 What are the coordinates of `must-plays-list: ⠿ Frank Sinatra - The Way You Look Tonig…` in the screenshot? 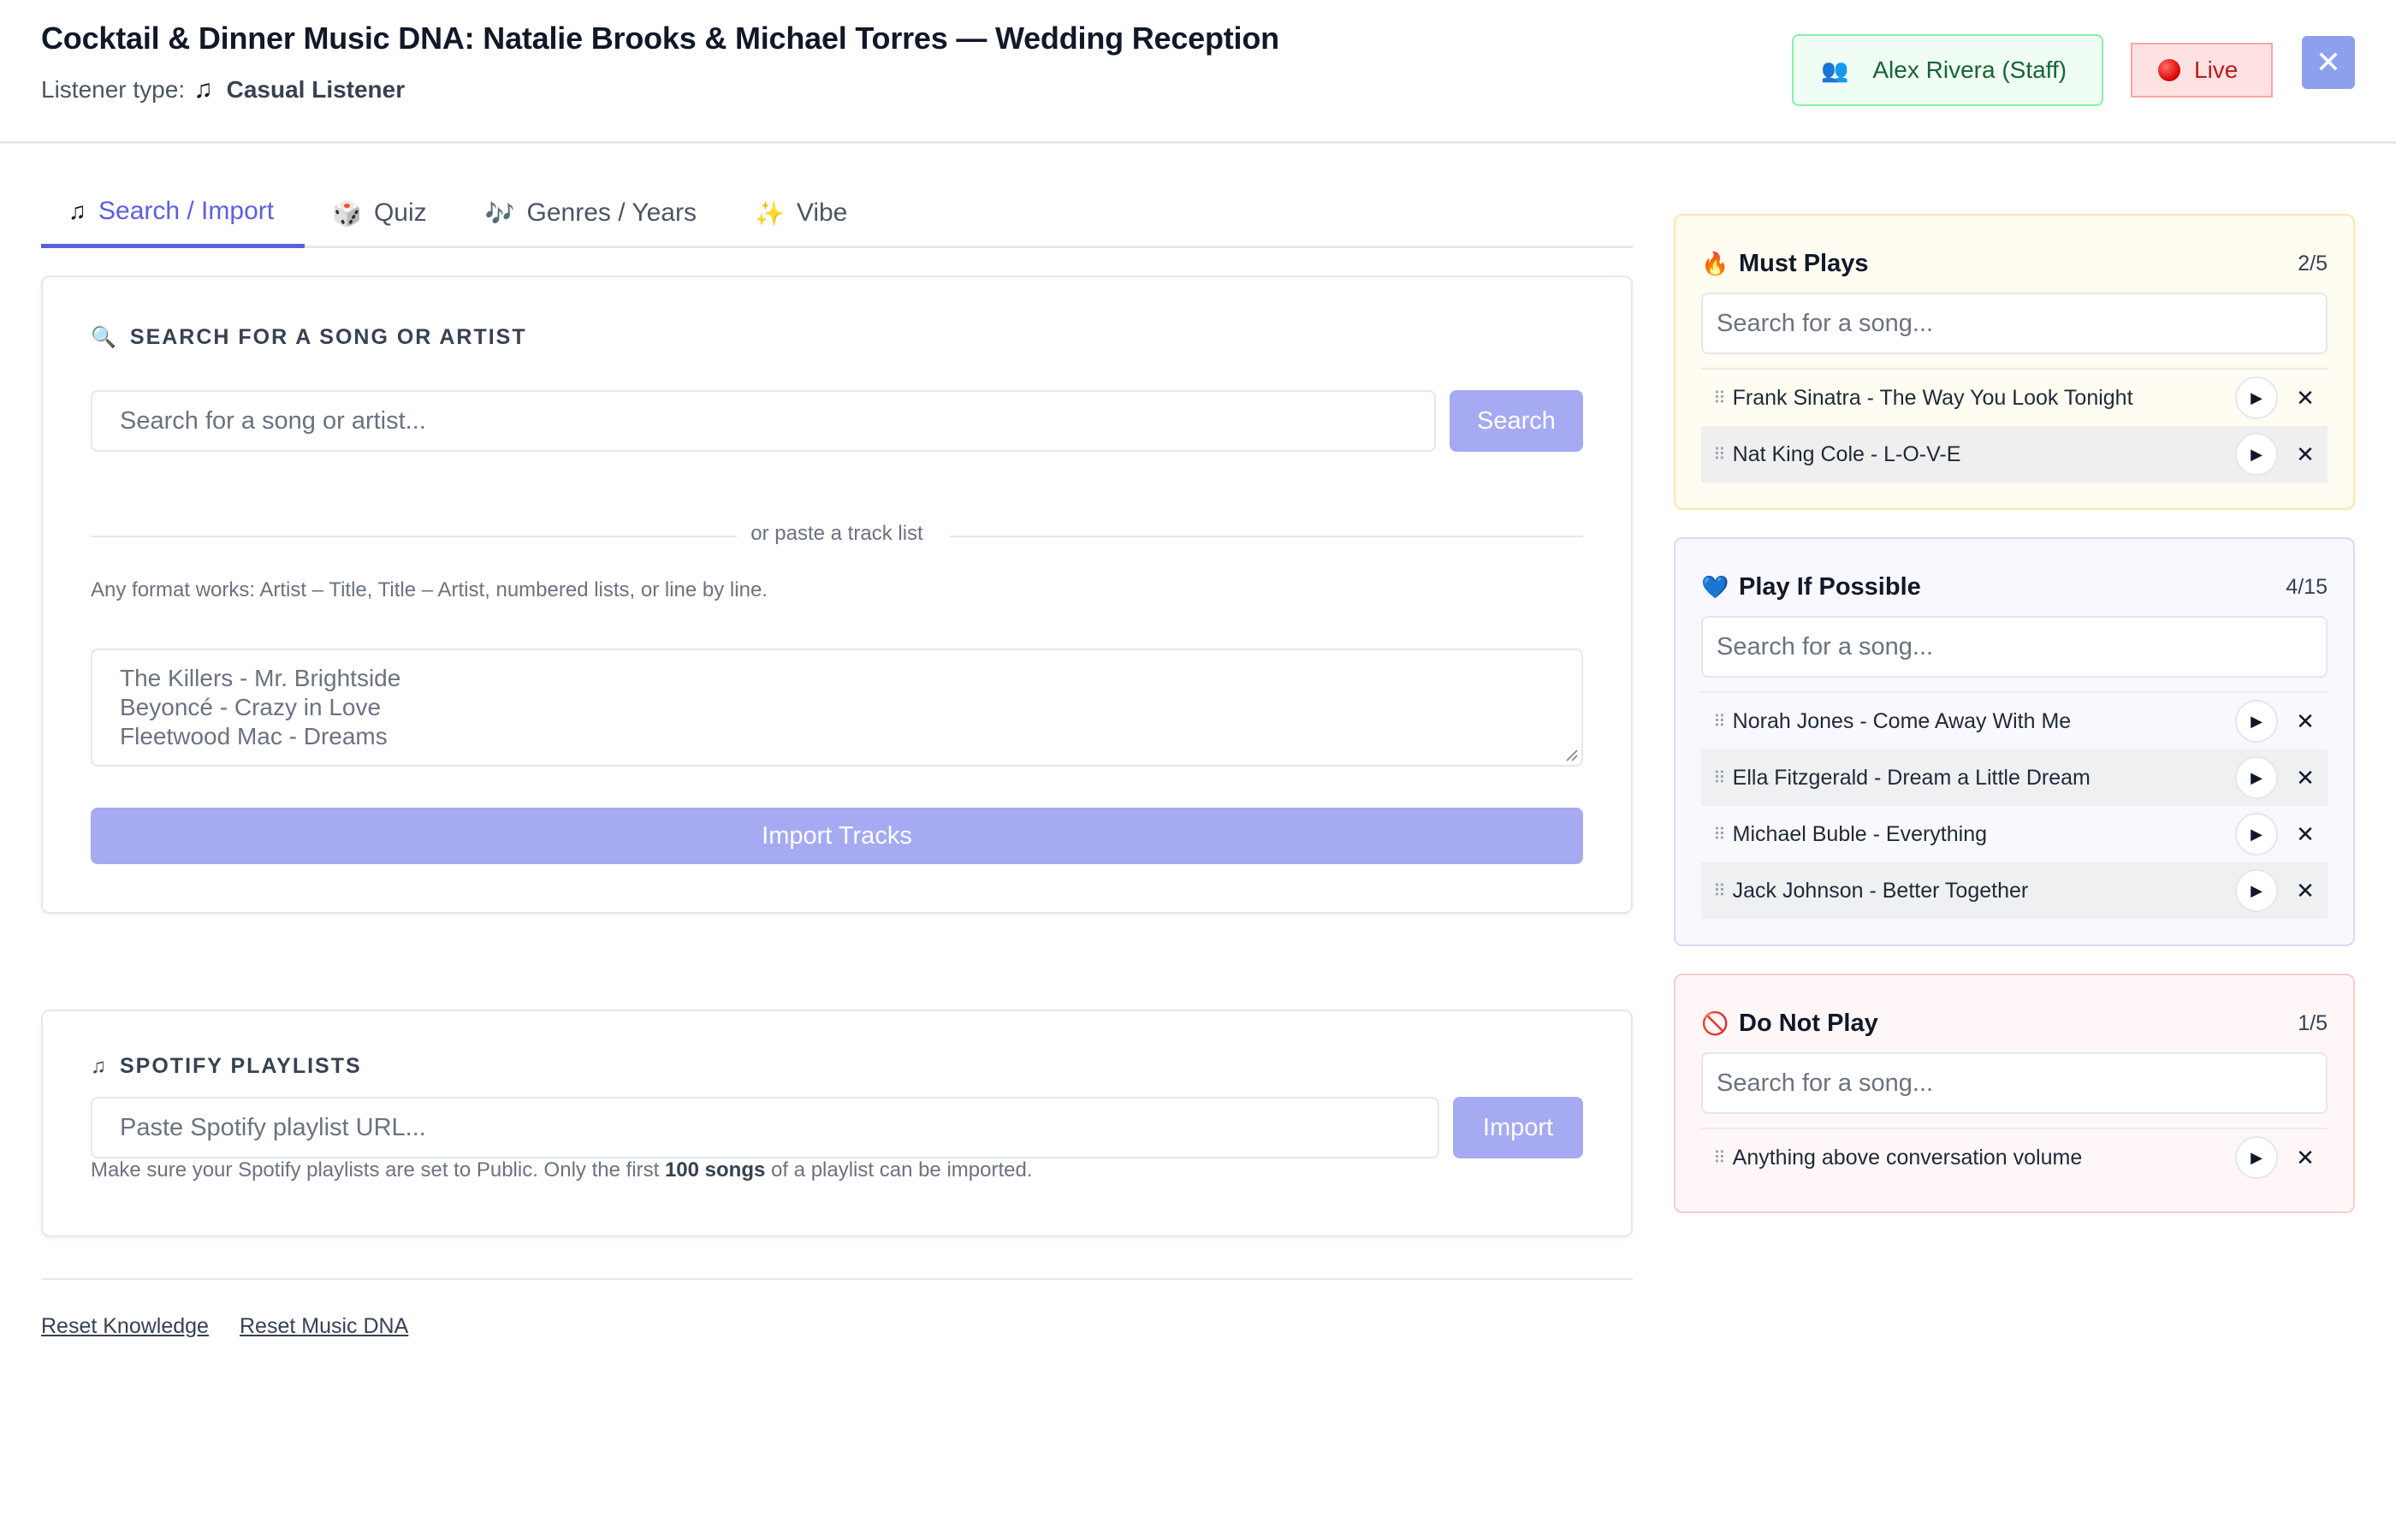 It's located at (2015, 425).